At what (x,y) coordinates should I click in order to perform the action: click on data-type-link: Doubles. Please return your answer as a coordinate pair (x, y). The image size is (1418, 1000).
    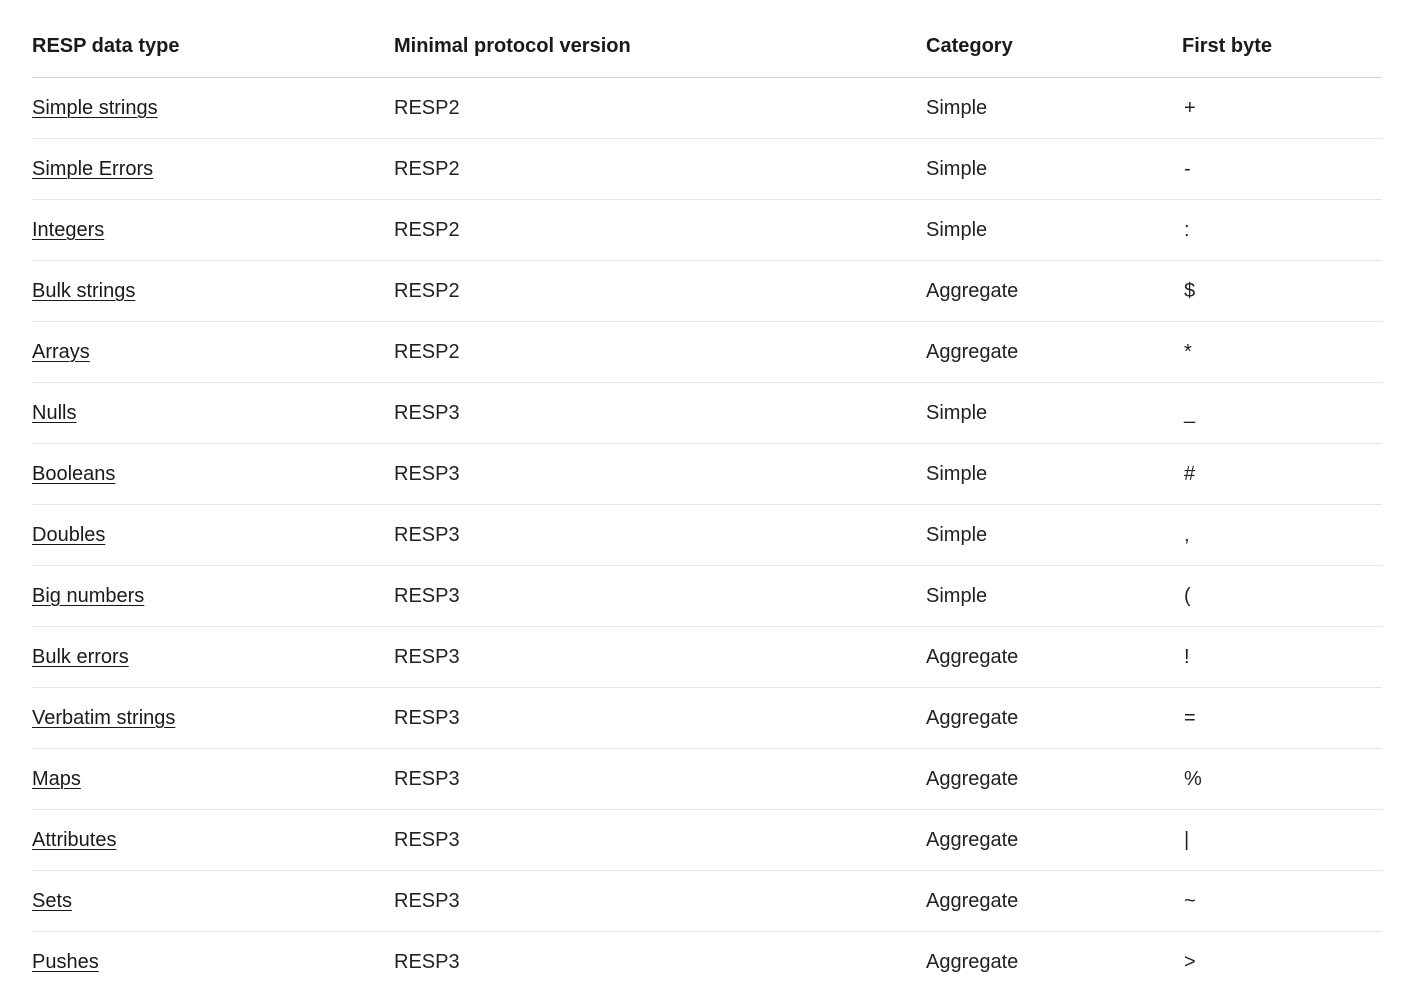
    Looking at the image, I should click on (68, 535).